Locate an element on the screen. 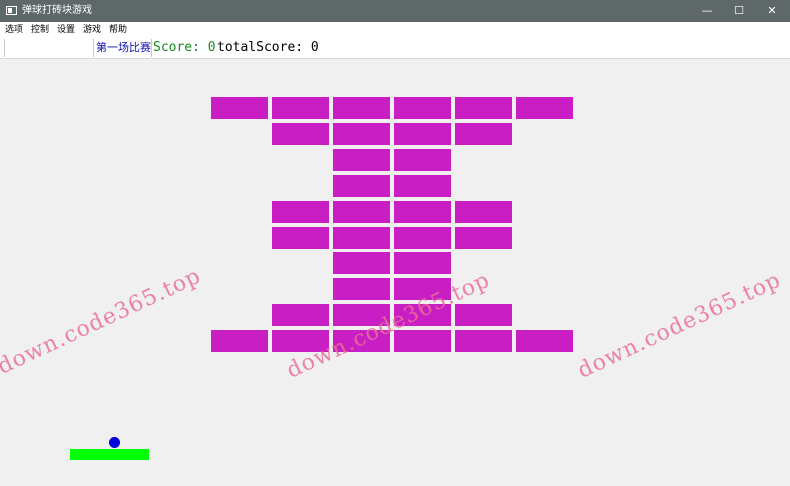 The height and width of the screenshot is (486, 790). ball is located at coordinates (114, 442).